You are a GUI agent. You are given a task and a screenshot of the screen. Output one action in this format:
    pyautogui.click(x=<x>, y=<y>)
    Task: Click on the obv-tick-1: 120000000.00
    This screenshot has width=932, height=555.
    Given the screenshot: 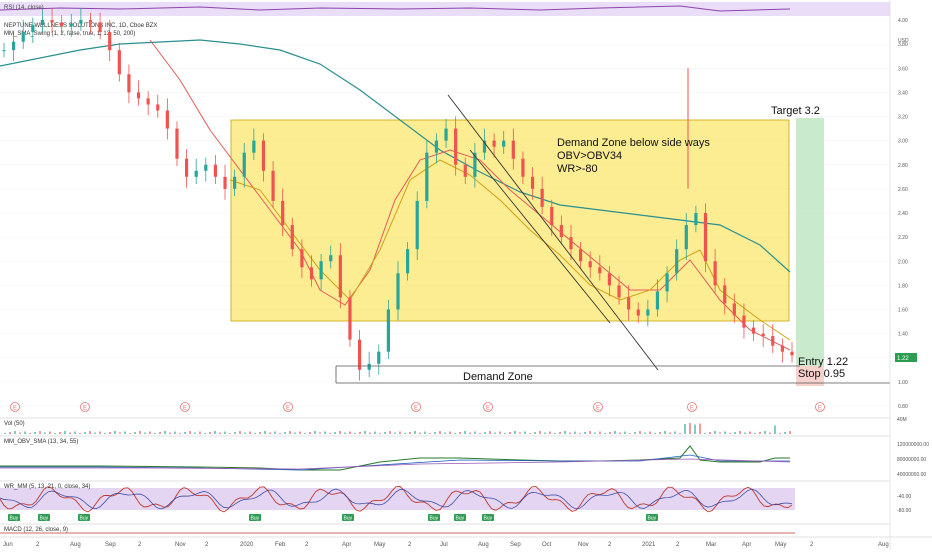 What is the action you would take?
    pyautogui.click(x=913, y=445)
    